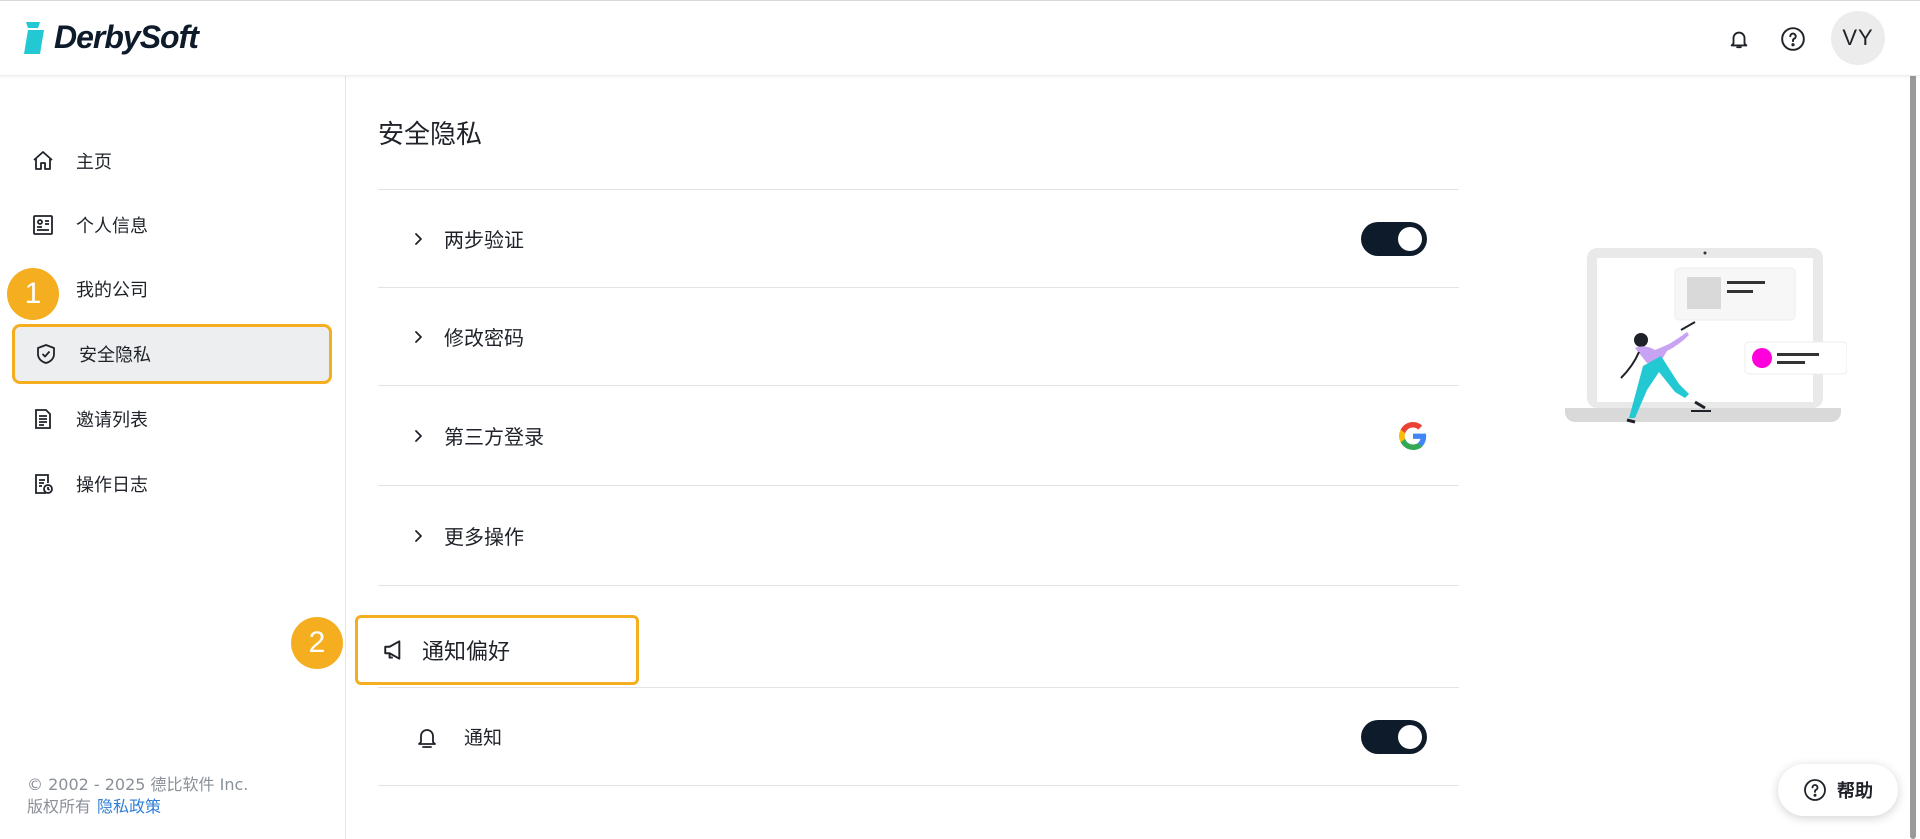 This screenshot has width=1920, height=839. What do you see at coordinates (33, 294) in the screenshot?
I see `annotation-badge-1: 1` at bounding box center [33, 294].